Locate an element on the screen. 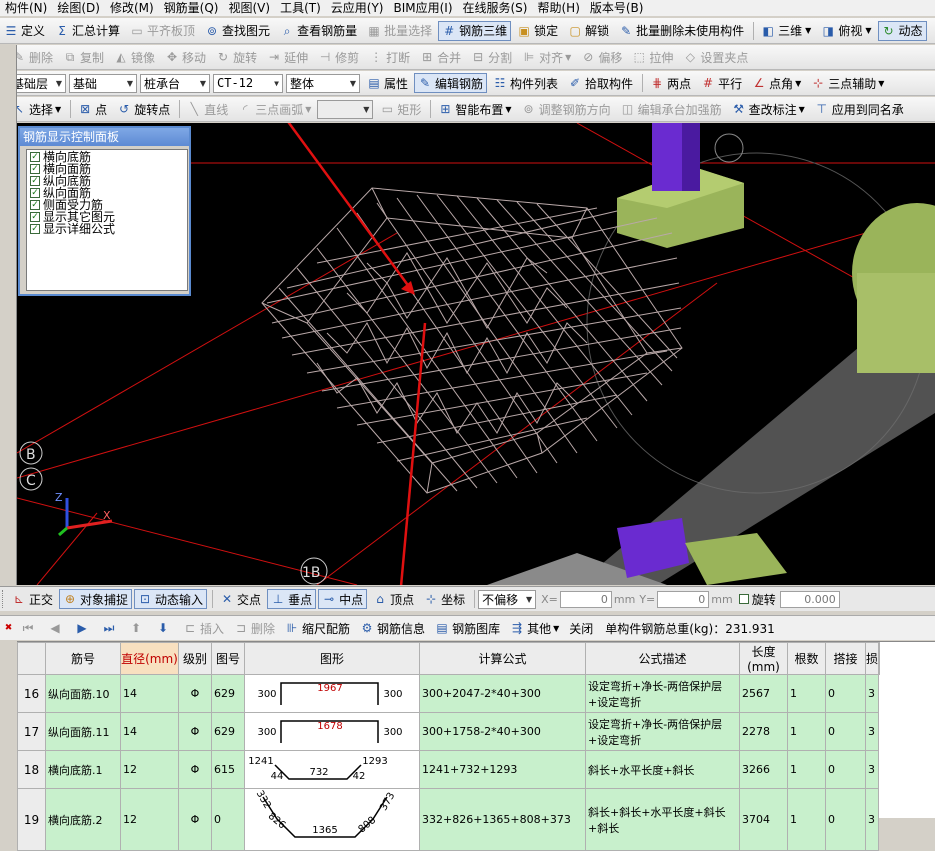 Image resolution: width=935 pixels, height=851 pixels. menu-item-2: 修改(M) is located at coordinates (132, 8).